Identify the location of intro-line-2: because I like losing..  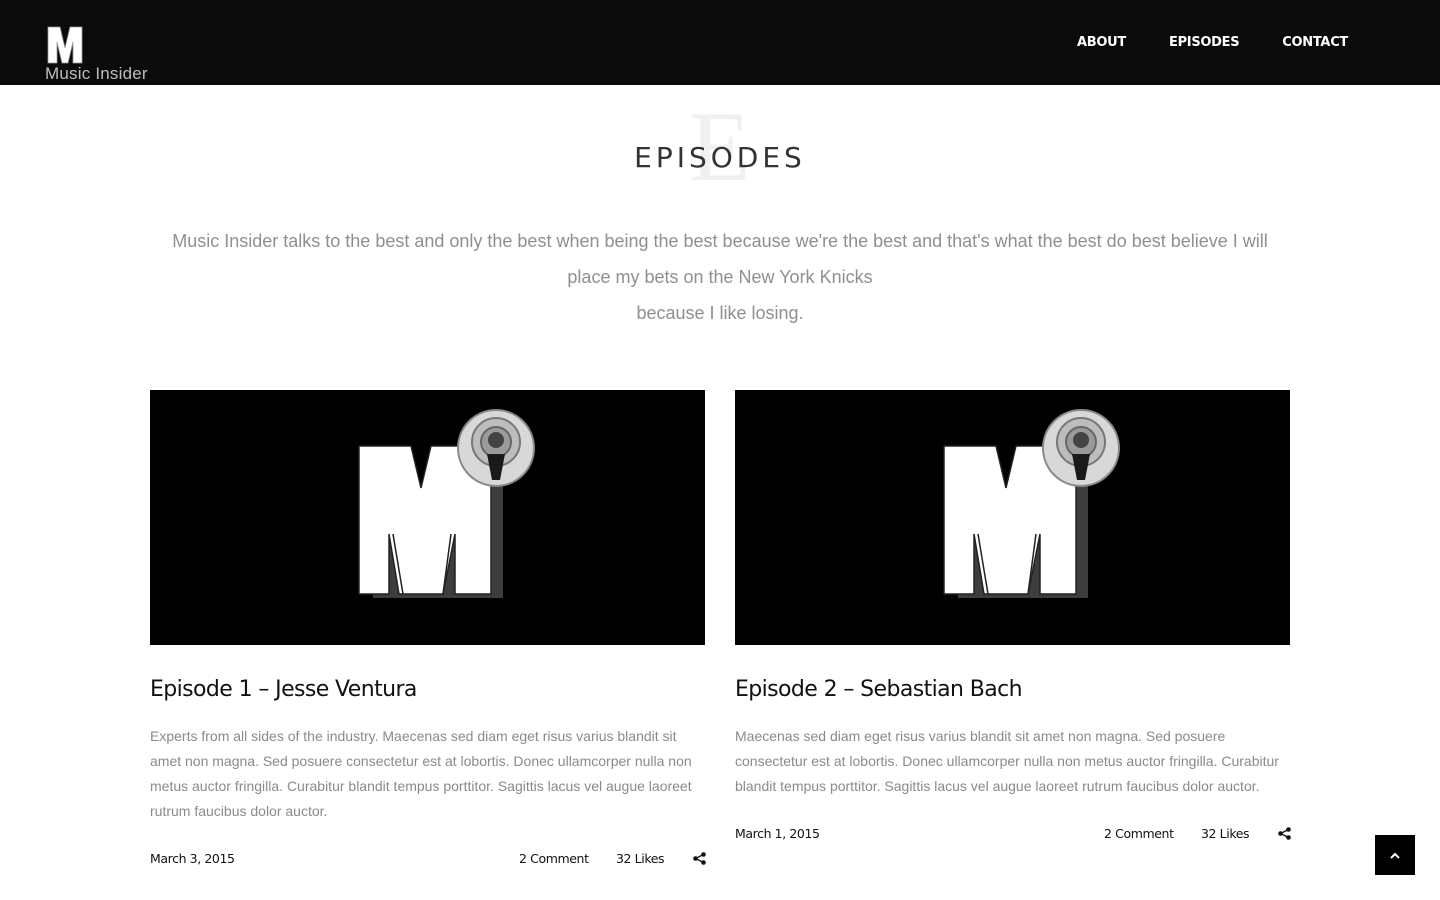
(720, 313).